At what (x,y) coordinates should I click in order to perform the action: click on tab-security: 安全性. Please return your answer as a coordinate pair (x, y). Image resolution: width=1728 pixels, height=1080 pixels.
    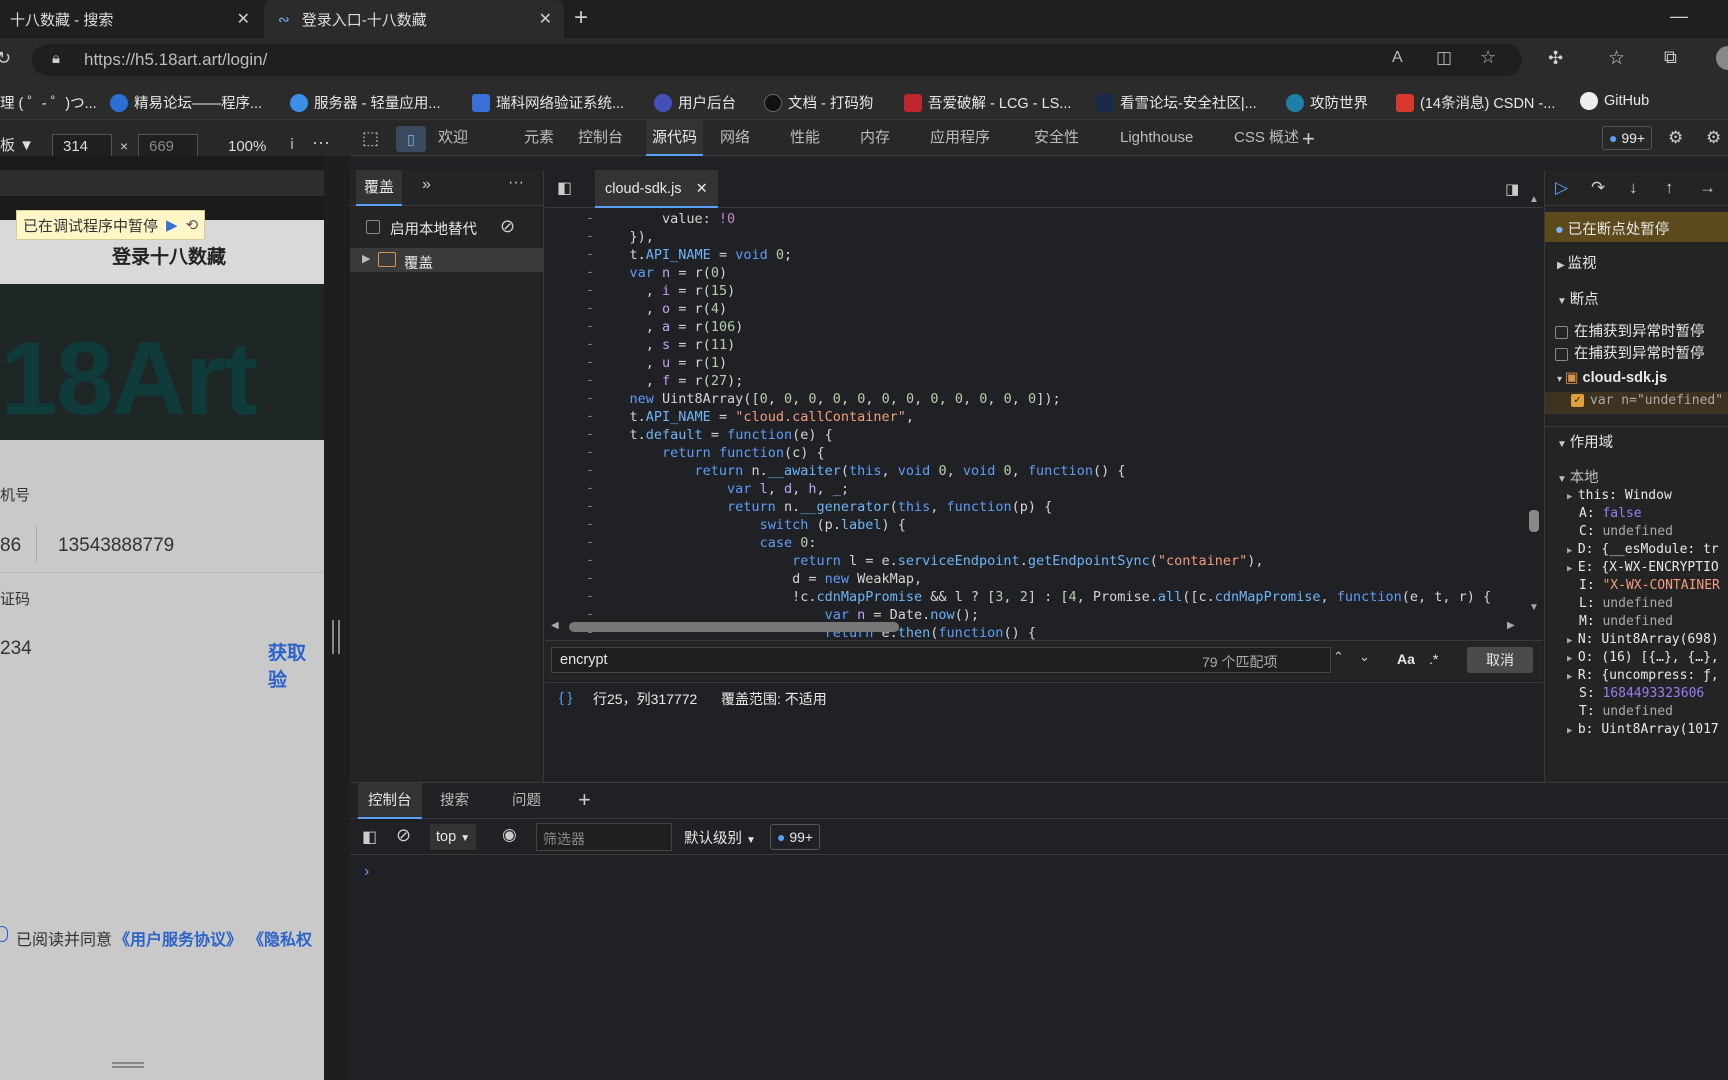
    Looking at the image, I should click on (1056, 138).